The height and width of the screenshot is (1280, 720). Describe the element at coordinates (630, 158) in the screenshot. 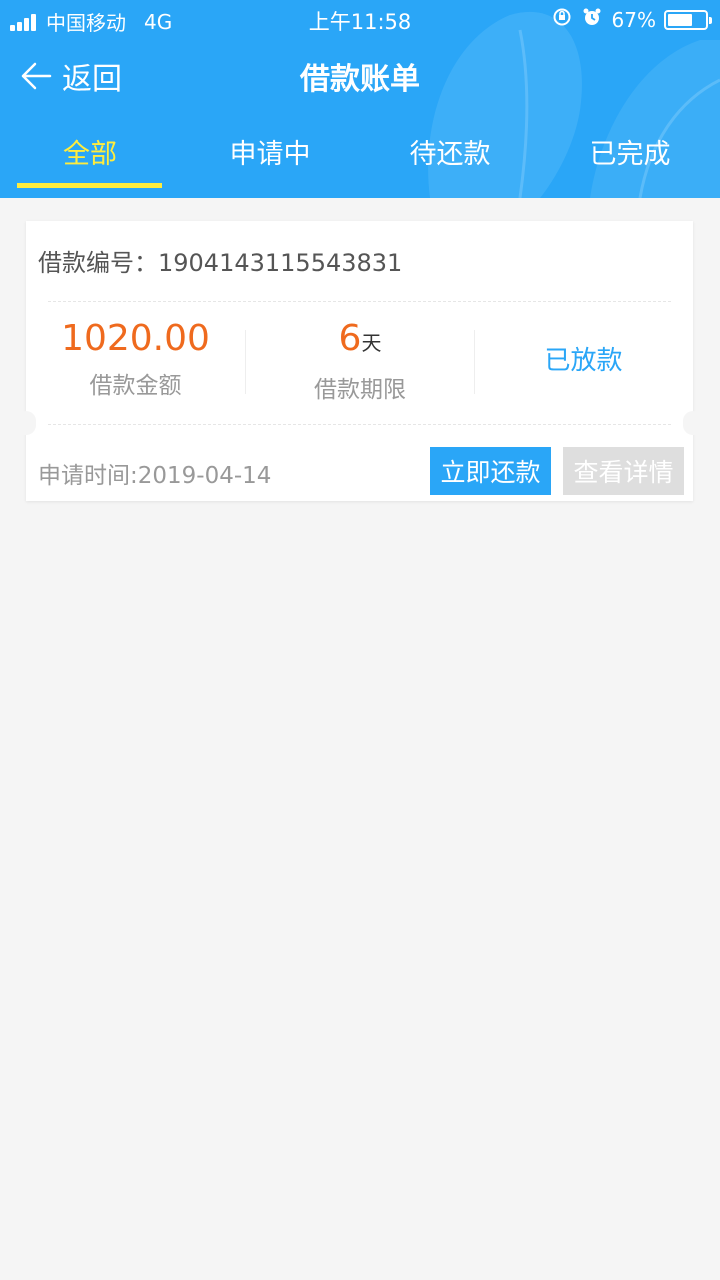

I see `tab-completed: 已完成` at that location.